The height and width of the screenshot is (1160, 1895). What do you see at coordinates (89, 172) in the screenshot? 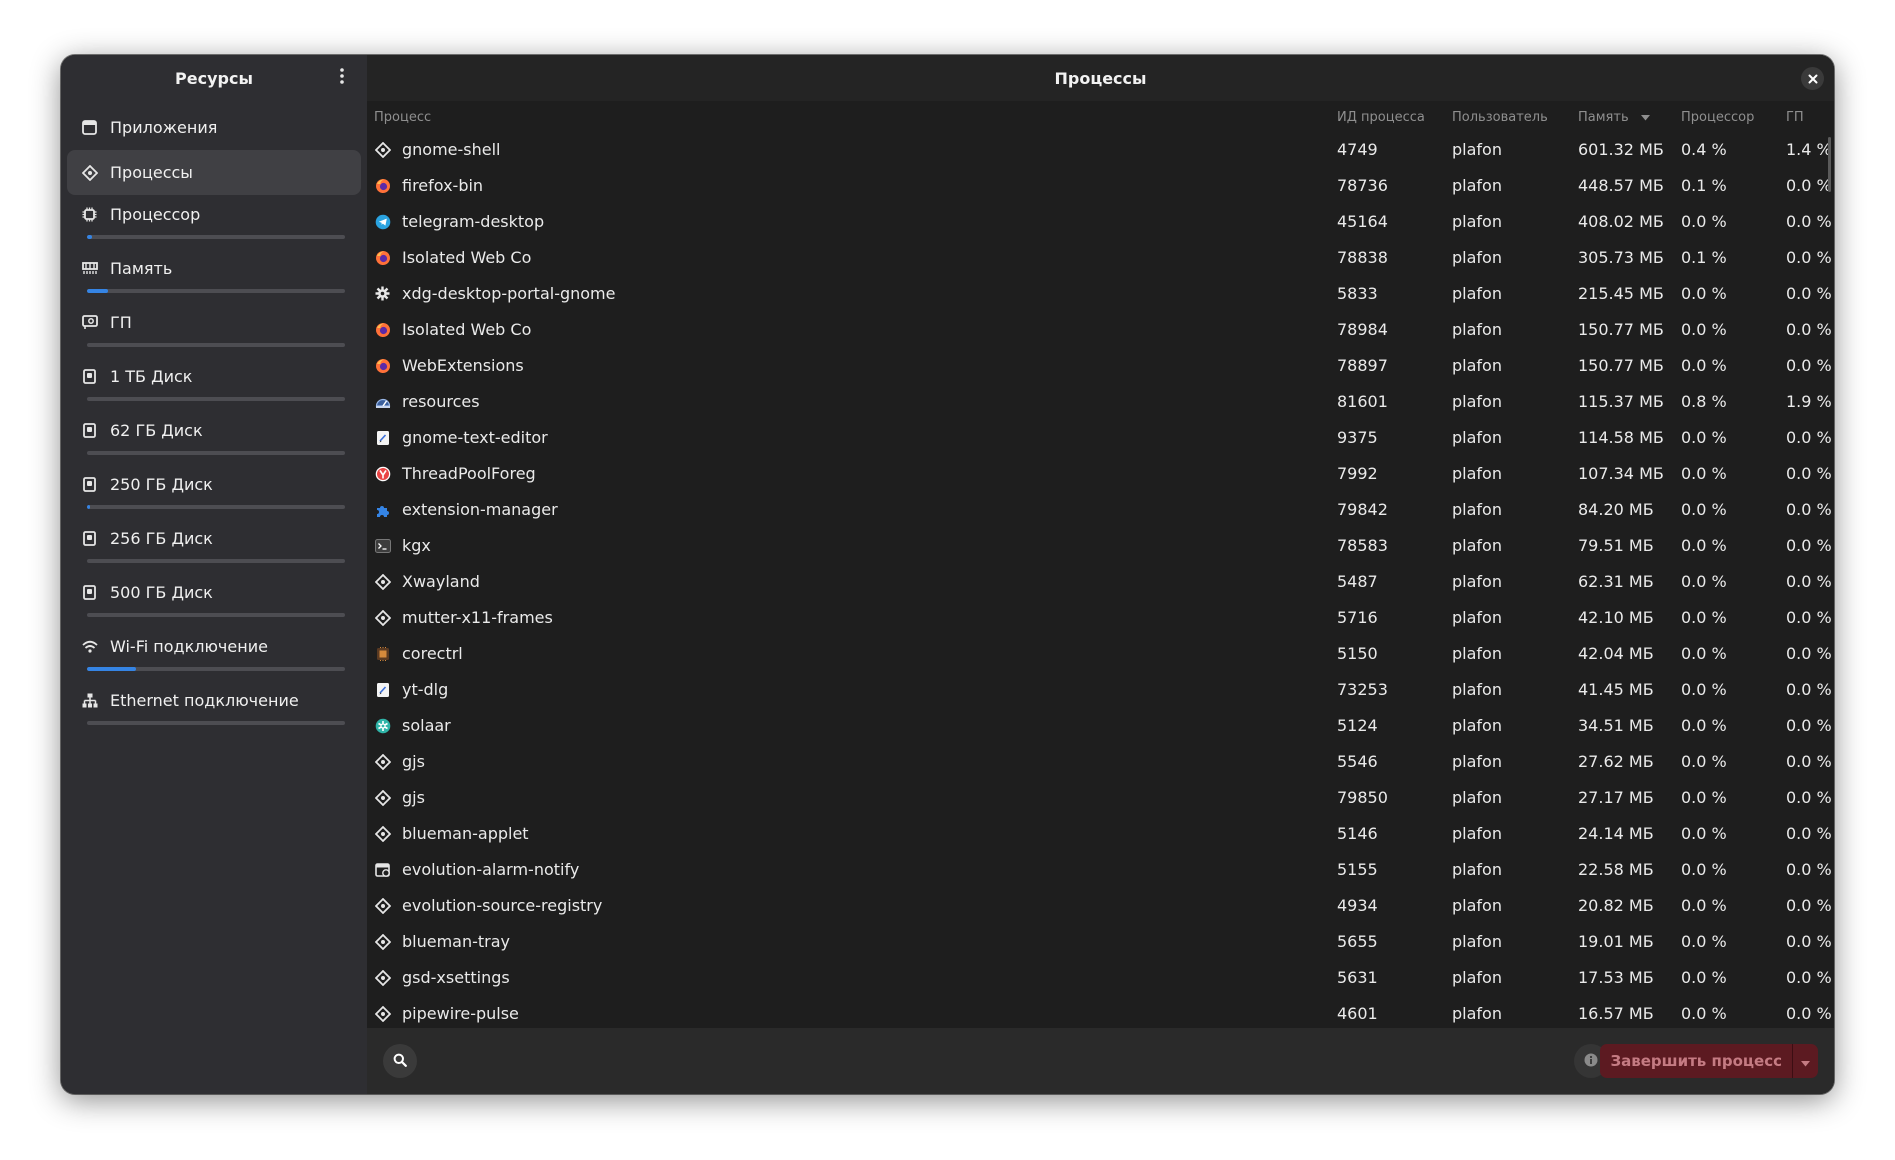
I see `process-icon` at bounding box center [89, 172].